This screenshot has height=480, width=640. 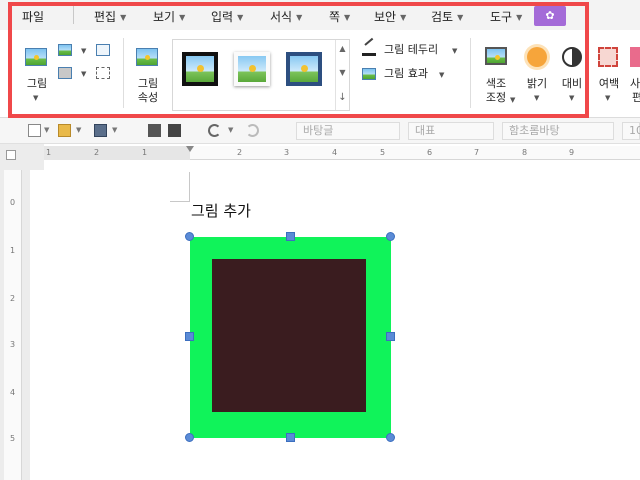 What do you see at coordinates (11, 155) in the screenshot?
I see `ruler-toggle-icon` at bounding box center [11, 155].